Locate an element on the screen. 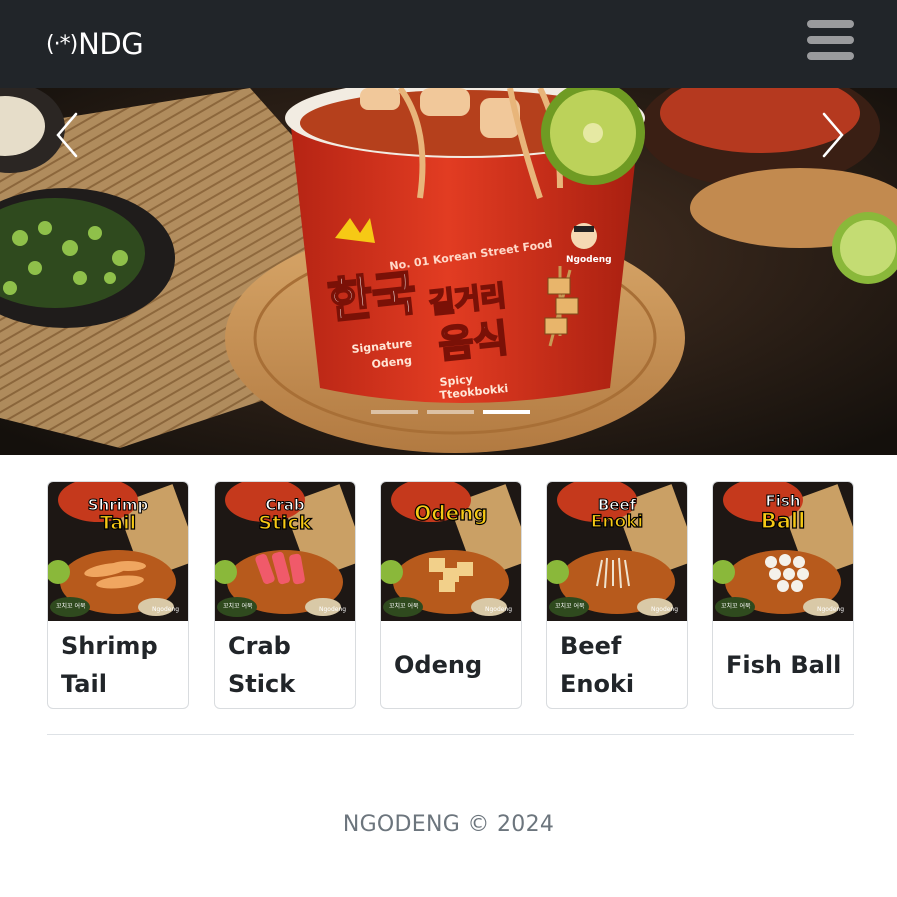  menu-card-image: Odeng 꼬치꼬 어묵 Ngodeng is located at coordinates (451, 551).